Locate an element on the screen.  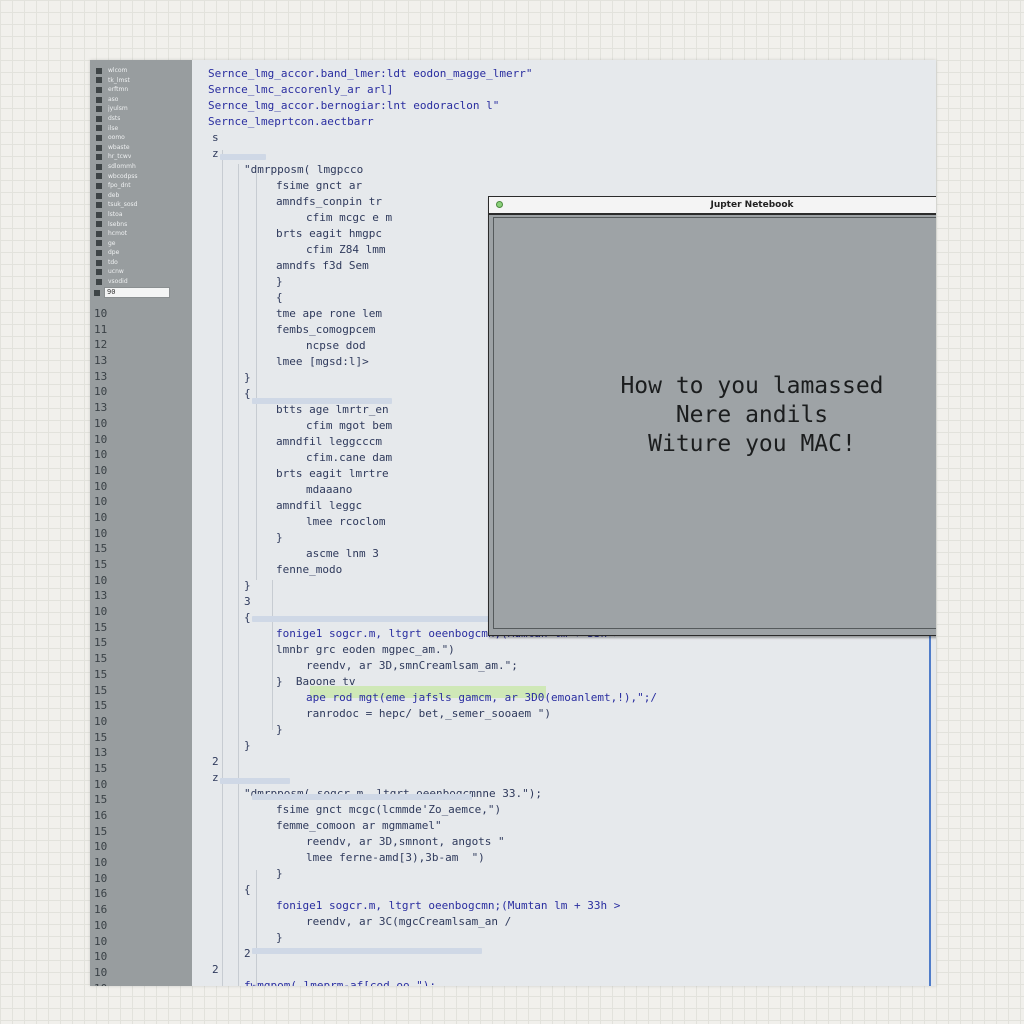
file-list-item: lstoa is located at coordinates (142, 215).